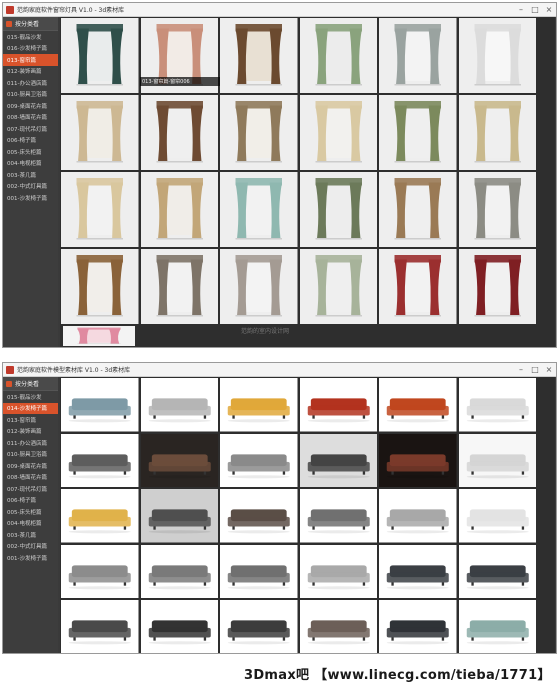  What do you see at coordinates (397, 675) in the screenshot?
I see `forum-credit: 3Dmax吧 【www.linecg.com/tieba/1771】` at bounding box center [397, 675].